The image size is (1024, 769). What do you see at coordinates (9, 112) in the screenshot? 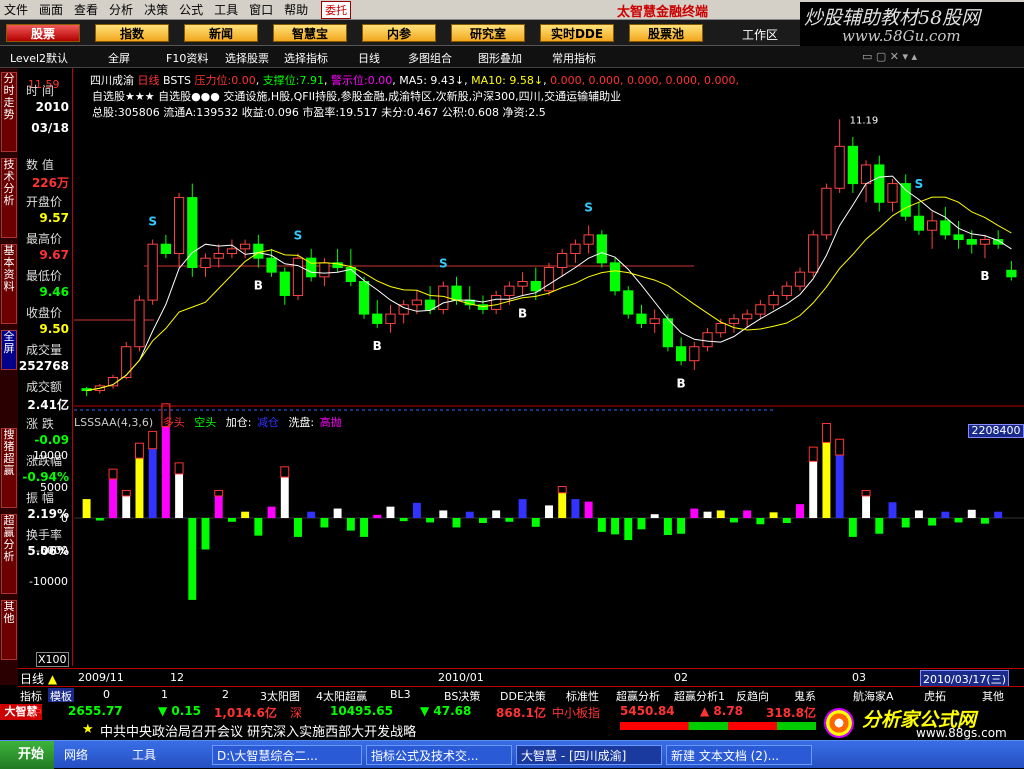
I see `tab-intraday: 分时走势` at bounding box center [9, 112].